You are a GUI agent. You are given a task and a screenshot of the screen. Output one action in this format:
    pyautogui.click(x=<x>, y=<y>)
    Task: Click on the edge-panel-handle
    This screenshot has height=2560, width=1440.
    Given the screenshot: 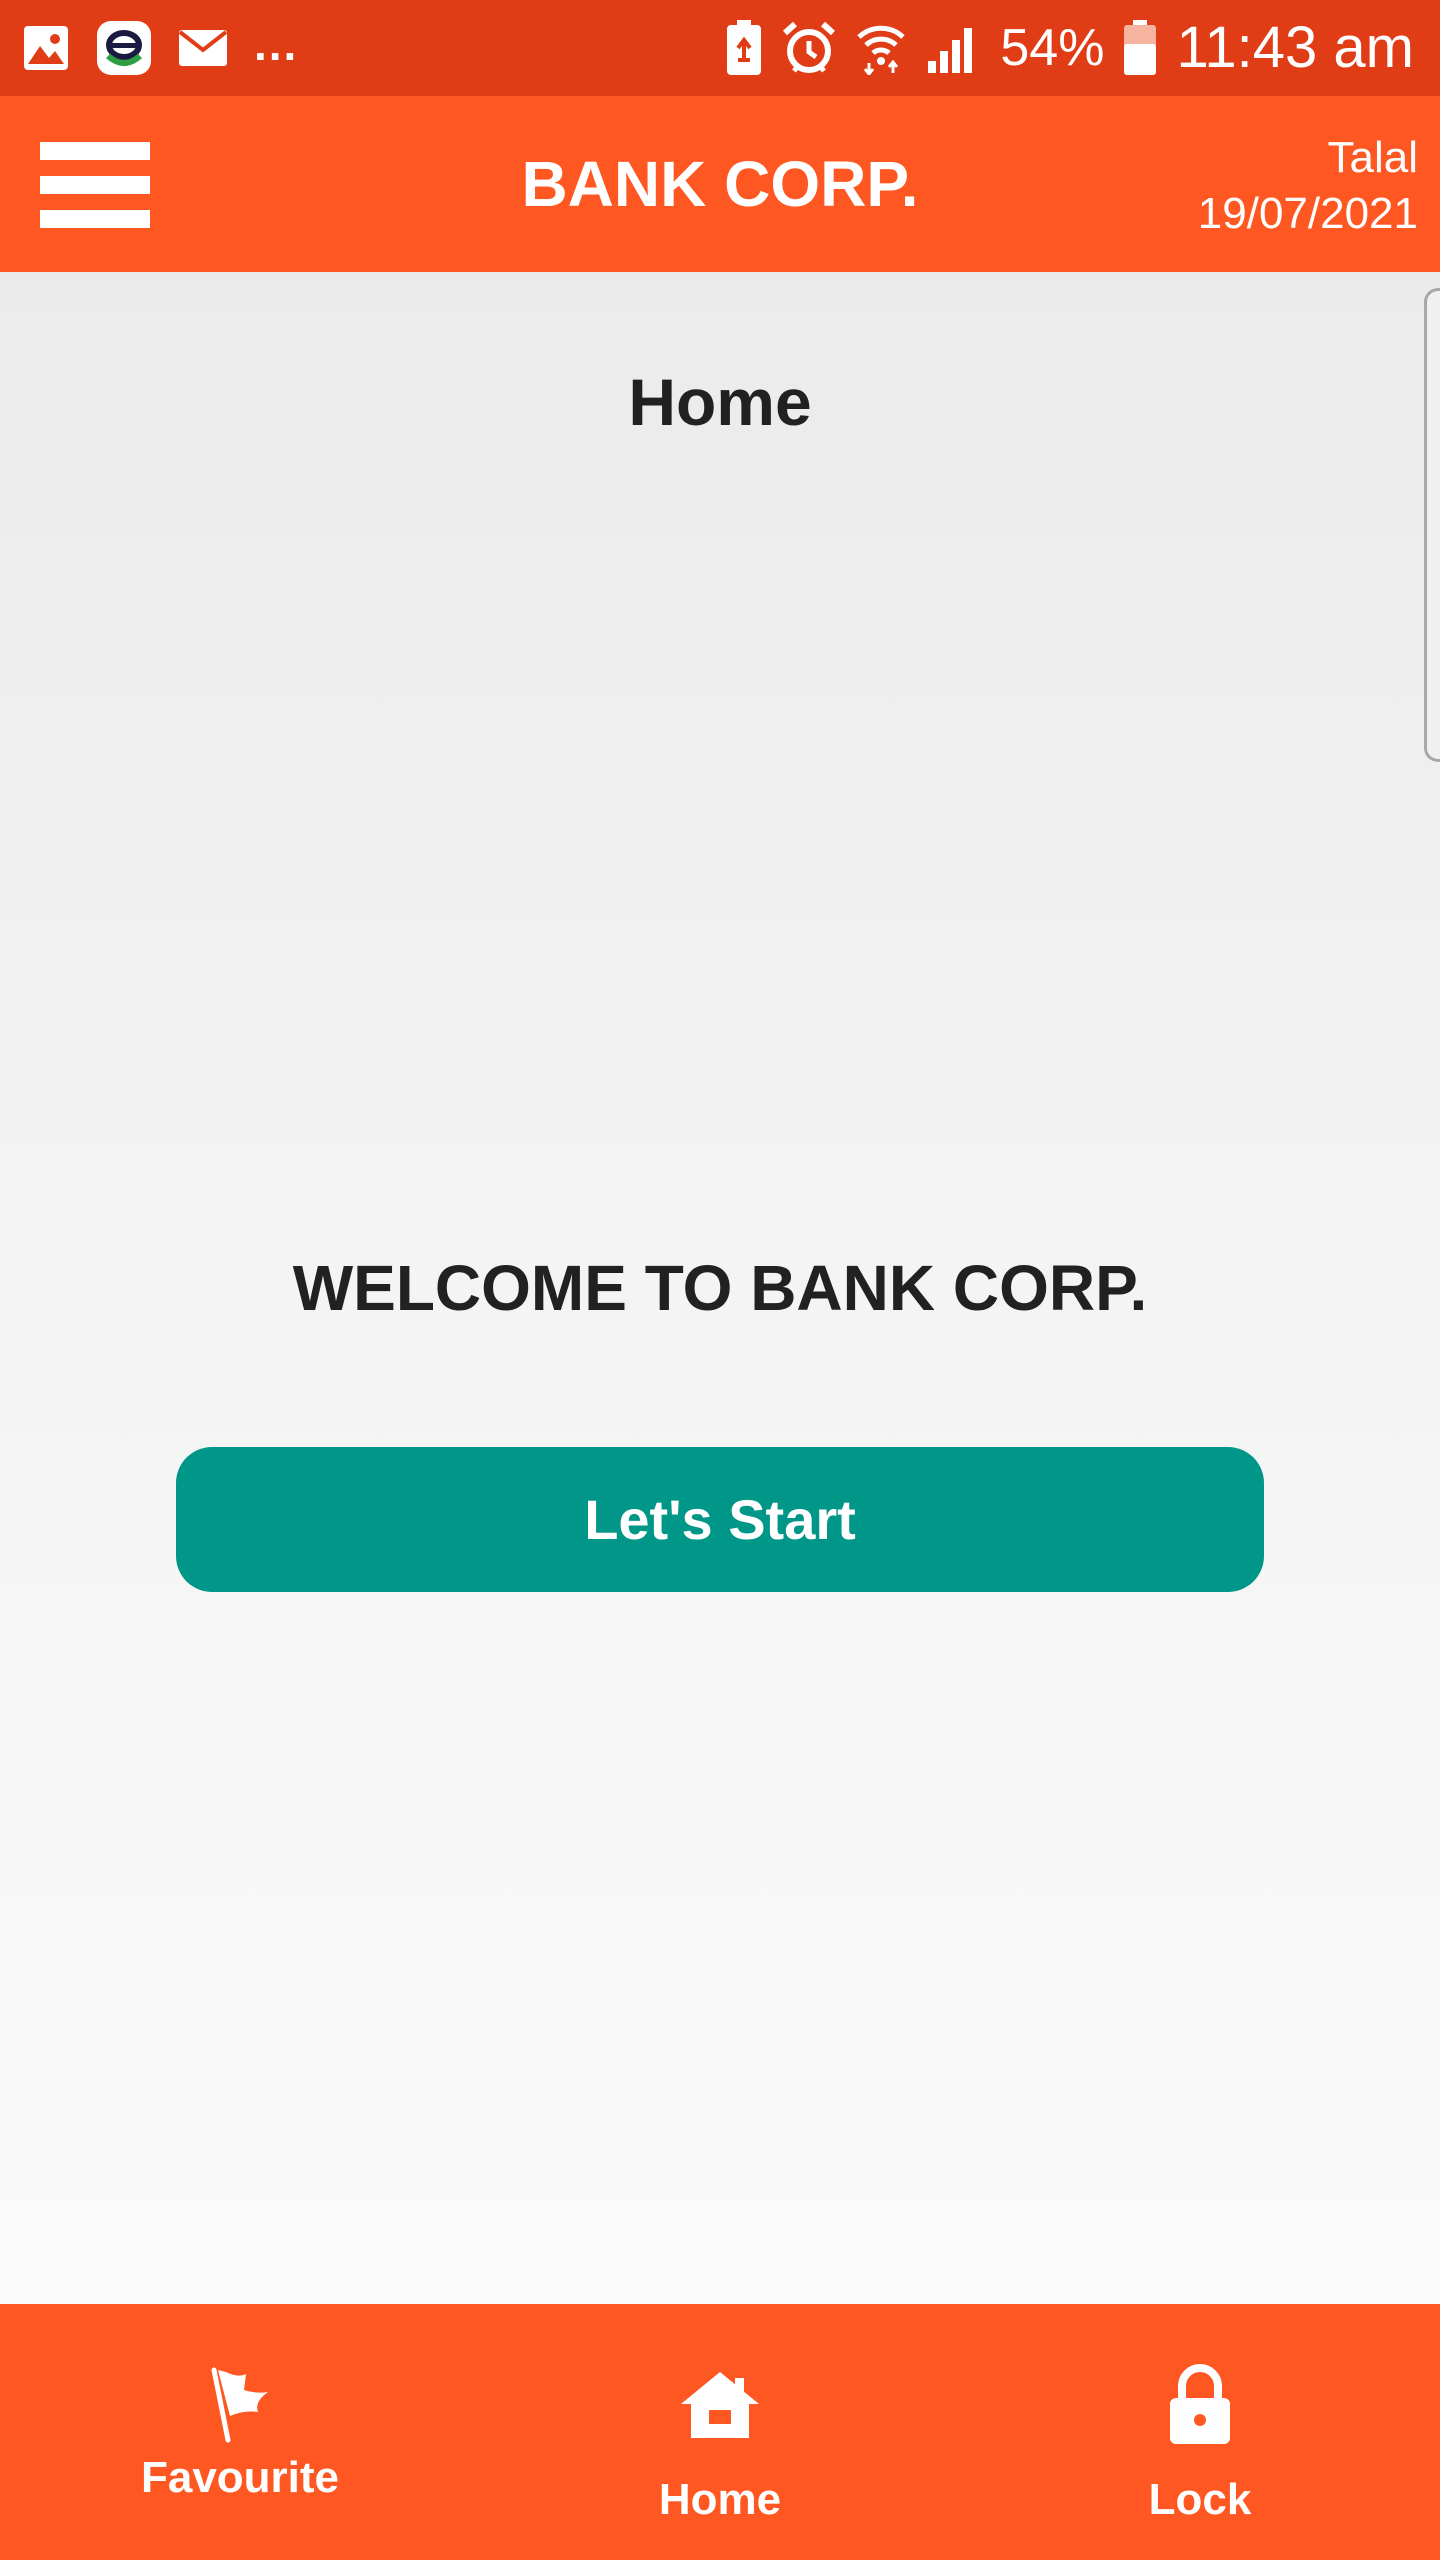 What is the action you would take?
    pyautogui.click(x=1432, y=525)
    